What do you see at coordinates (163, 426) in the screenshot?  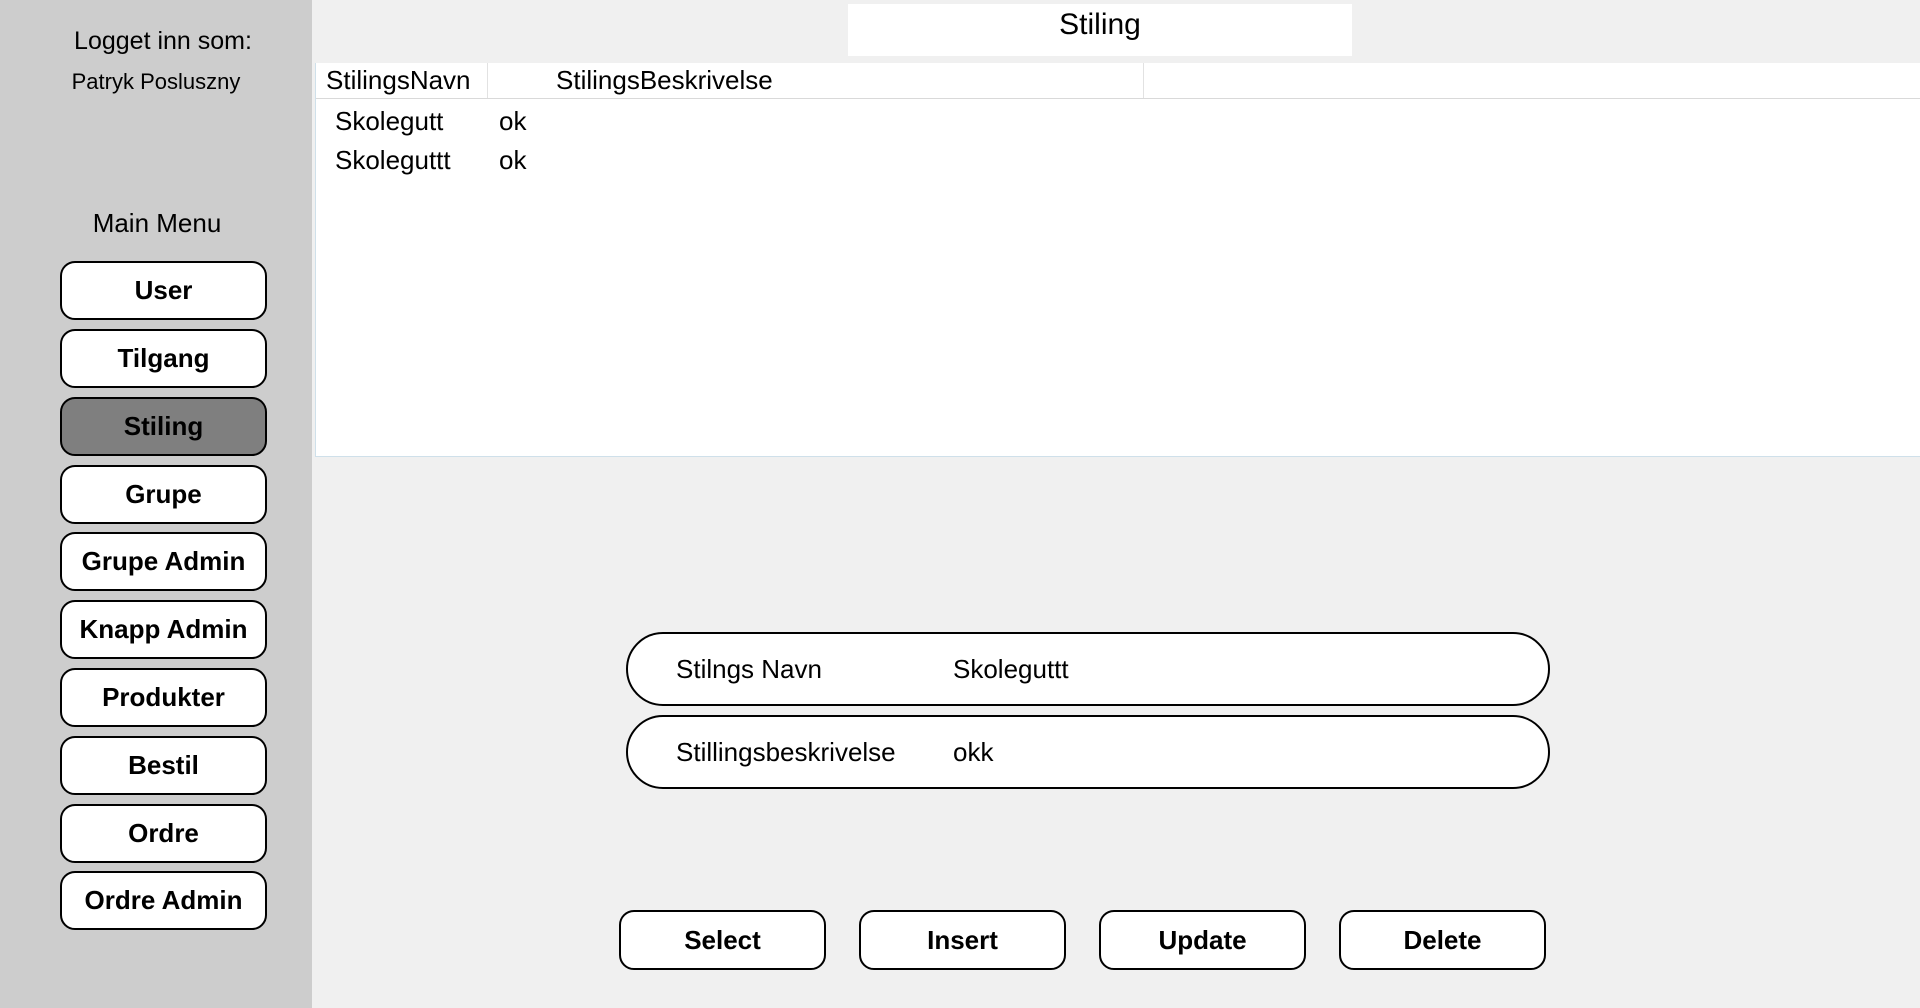 I see `menu-button-stiling: Stiling` at bounding box center [163, 426].